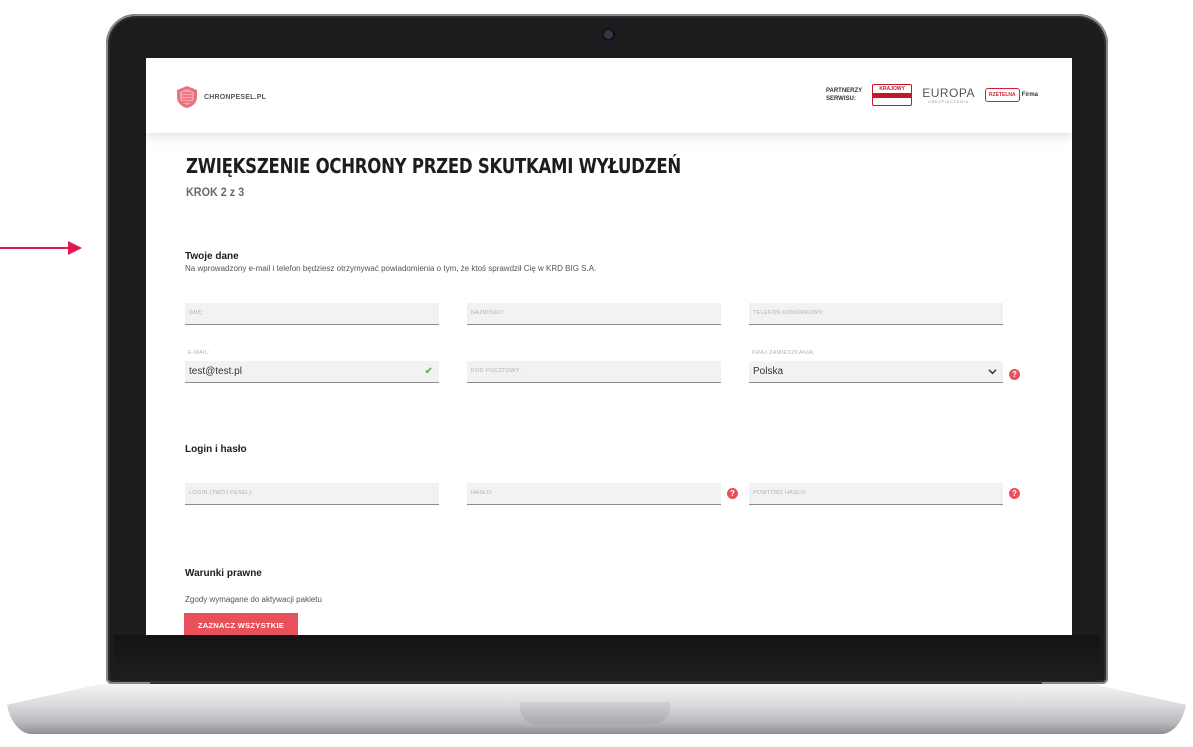  Describe the element at coordinates (312, 494) in the screenshot. I see `login-field: LOGIN (TWÓJ PESEL):` at that location.